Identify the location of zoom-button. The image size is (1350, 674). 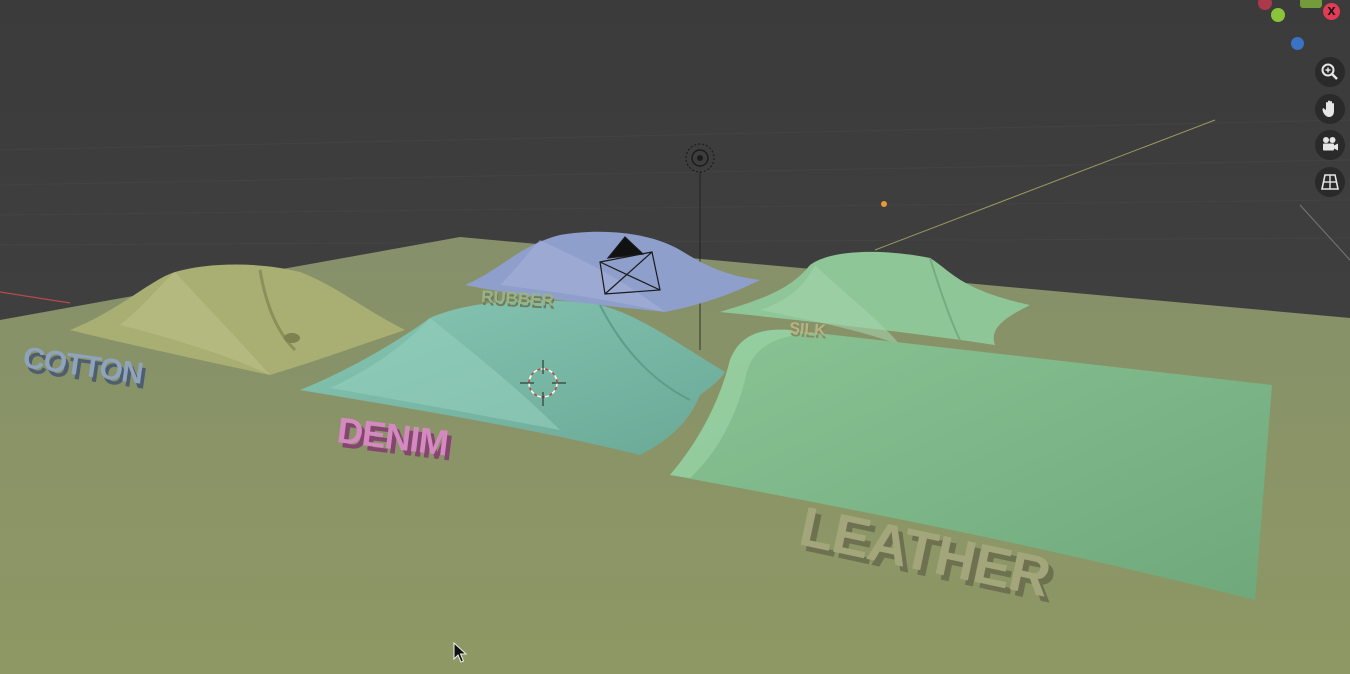
(1330, 72).